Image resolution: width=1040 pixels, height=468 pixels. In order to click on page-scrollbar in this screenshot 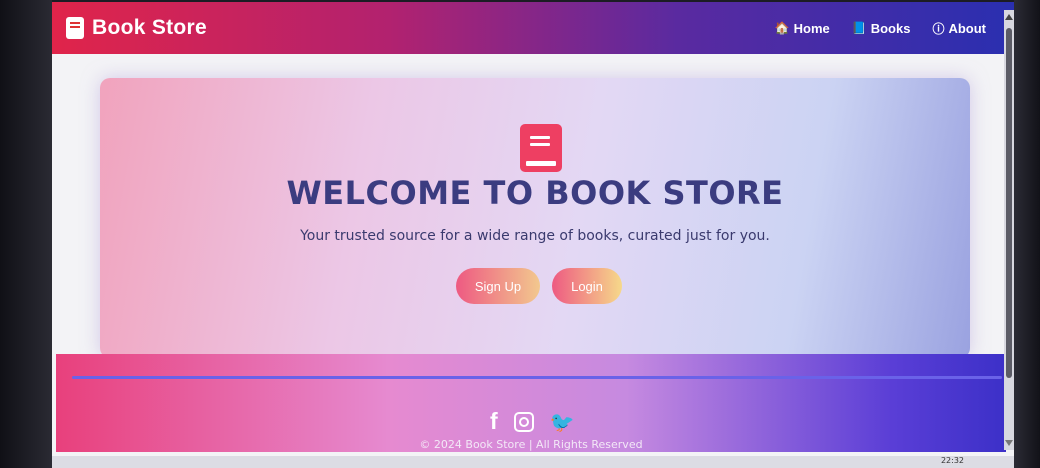, I will do `click(1009, 230)`.